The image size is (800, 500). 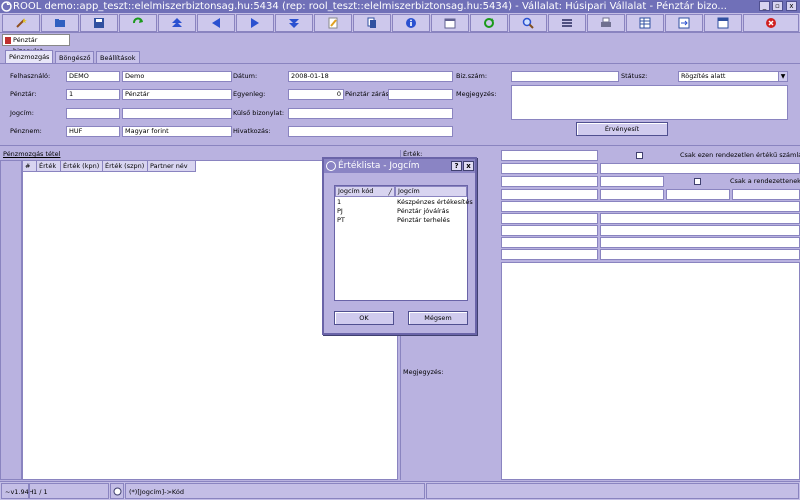 I want to click on edit-pencil-icon, so click(x=333, y=23).